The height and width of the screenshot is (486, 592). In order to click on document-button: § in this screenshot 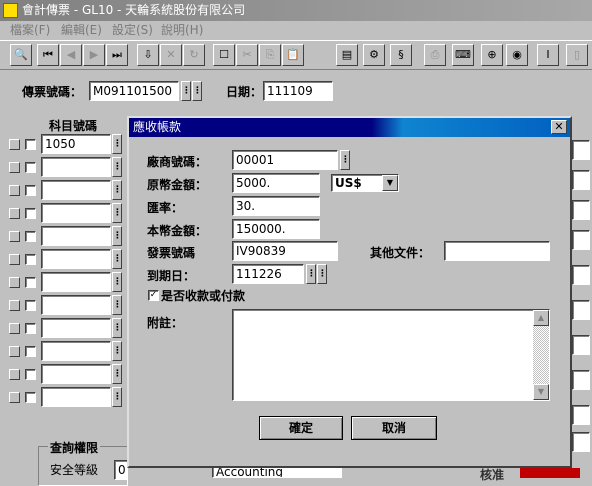, I will do `click(401, 55)`.